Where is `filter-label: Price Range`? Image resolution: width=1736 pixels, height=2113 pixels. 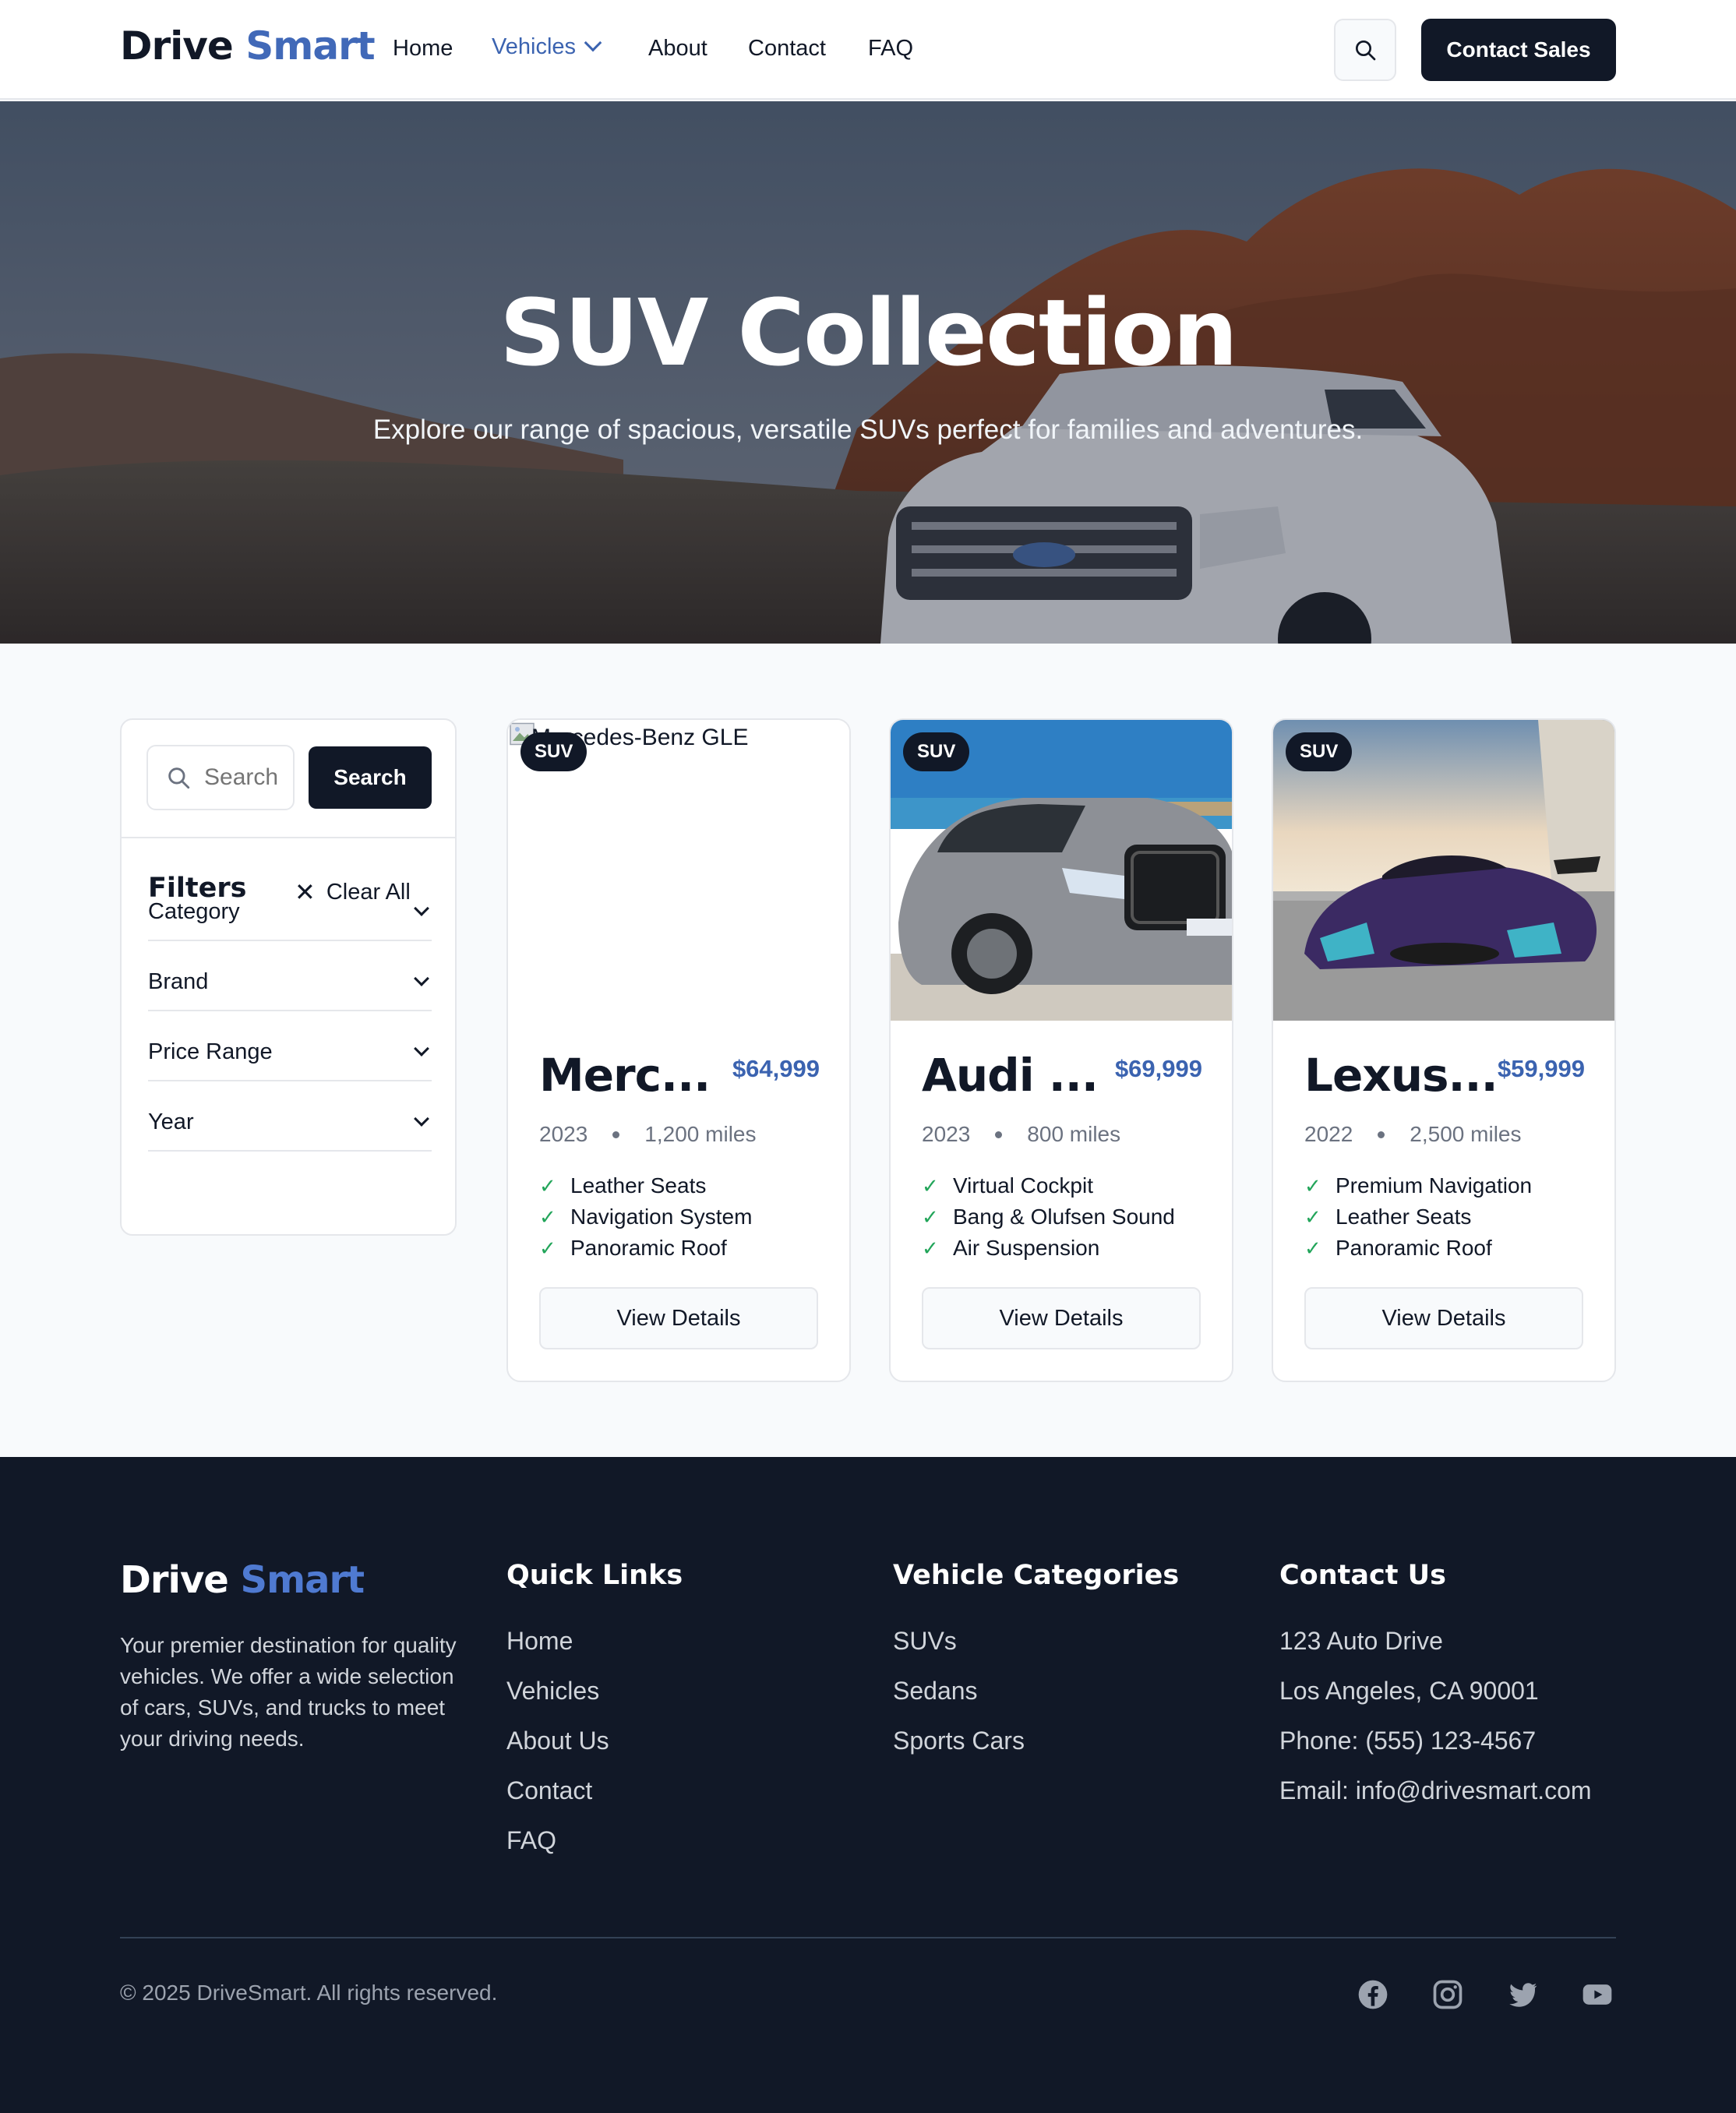
filter-label: Price Range is located at coordinates (210, 1052).